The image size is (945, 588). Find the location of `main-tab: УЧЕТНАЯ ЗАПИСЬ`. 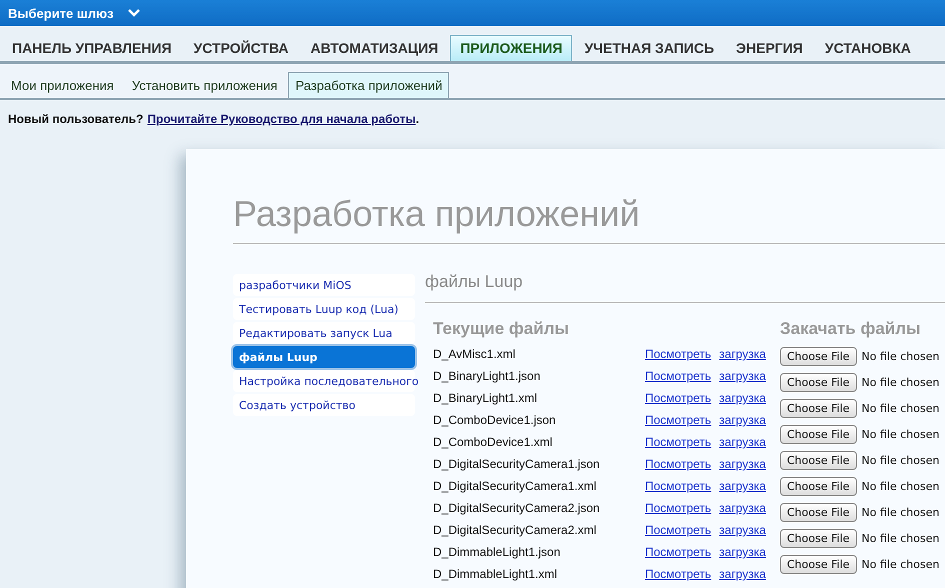

main-tab: УЧЕТНАЯ ЗАПИСЬ is located at coordinates (649, 48).